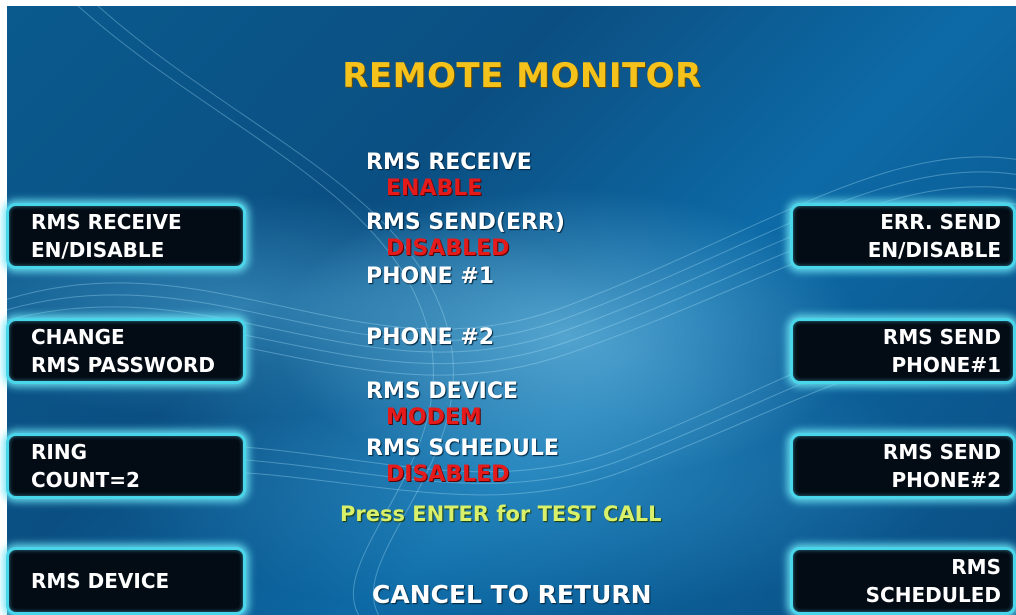 This screenshot has height=615, width=1016. I want to click on change-rms-password-button: CHANGE RMS PASSWORD, so click(126, 351).